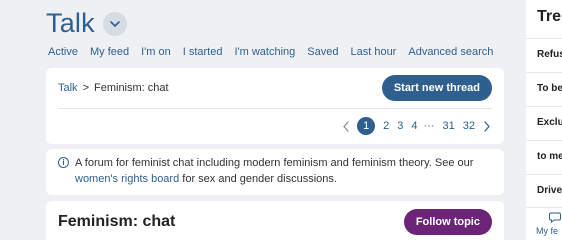  I want to click on start-new-thread-button: Start new thread, so click(436, 88).